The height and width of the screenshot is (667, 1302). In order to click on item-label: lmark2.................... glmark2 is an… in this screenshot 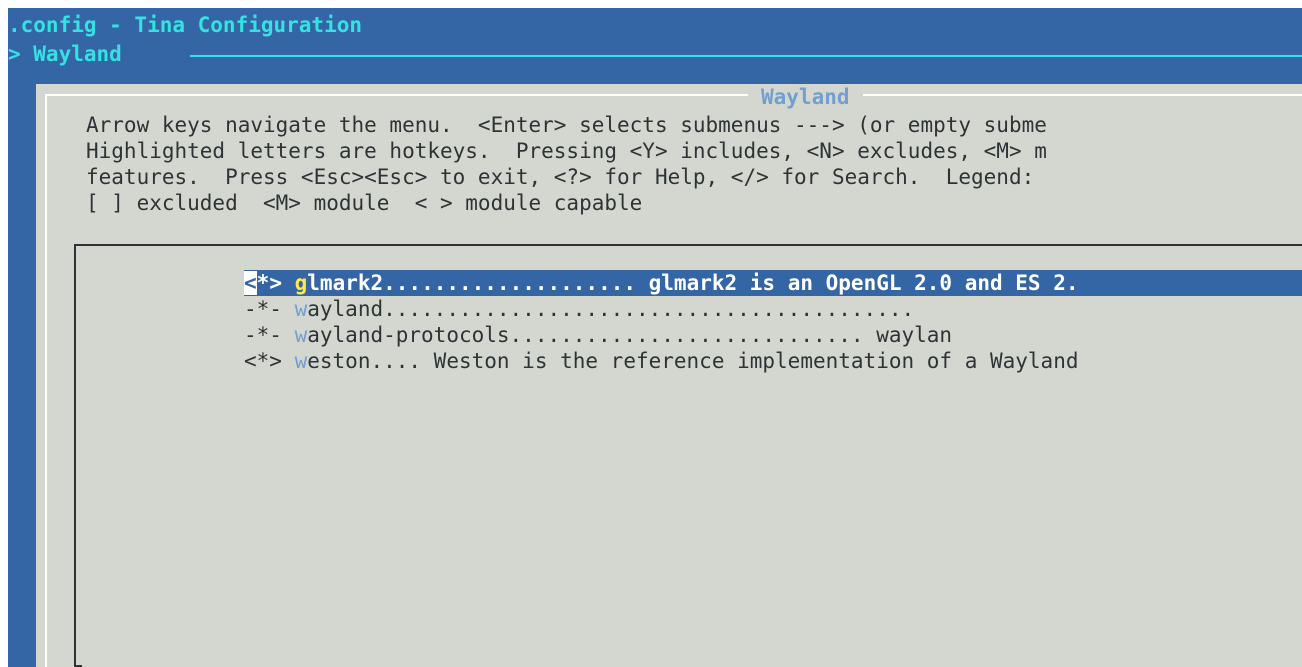, I will do `click(693, 283)`.